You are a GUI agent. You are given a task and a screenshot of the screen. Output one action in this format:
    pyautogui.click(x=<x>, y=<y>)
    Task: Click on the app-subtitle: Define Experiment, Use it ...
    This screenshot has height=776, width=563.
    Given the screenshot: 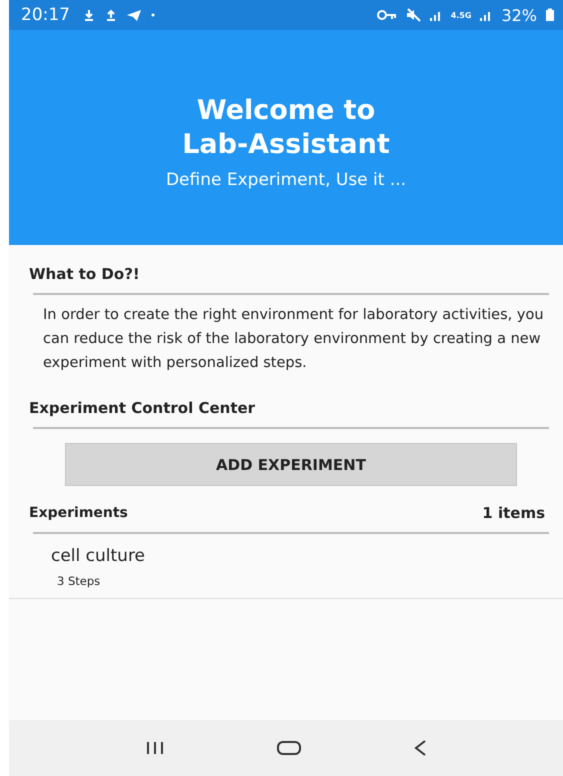 What is the action you would take?
    pyautogui.click(x=286, y=180)
    